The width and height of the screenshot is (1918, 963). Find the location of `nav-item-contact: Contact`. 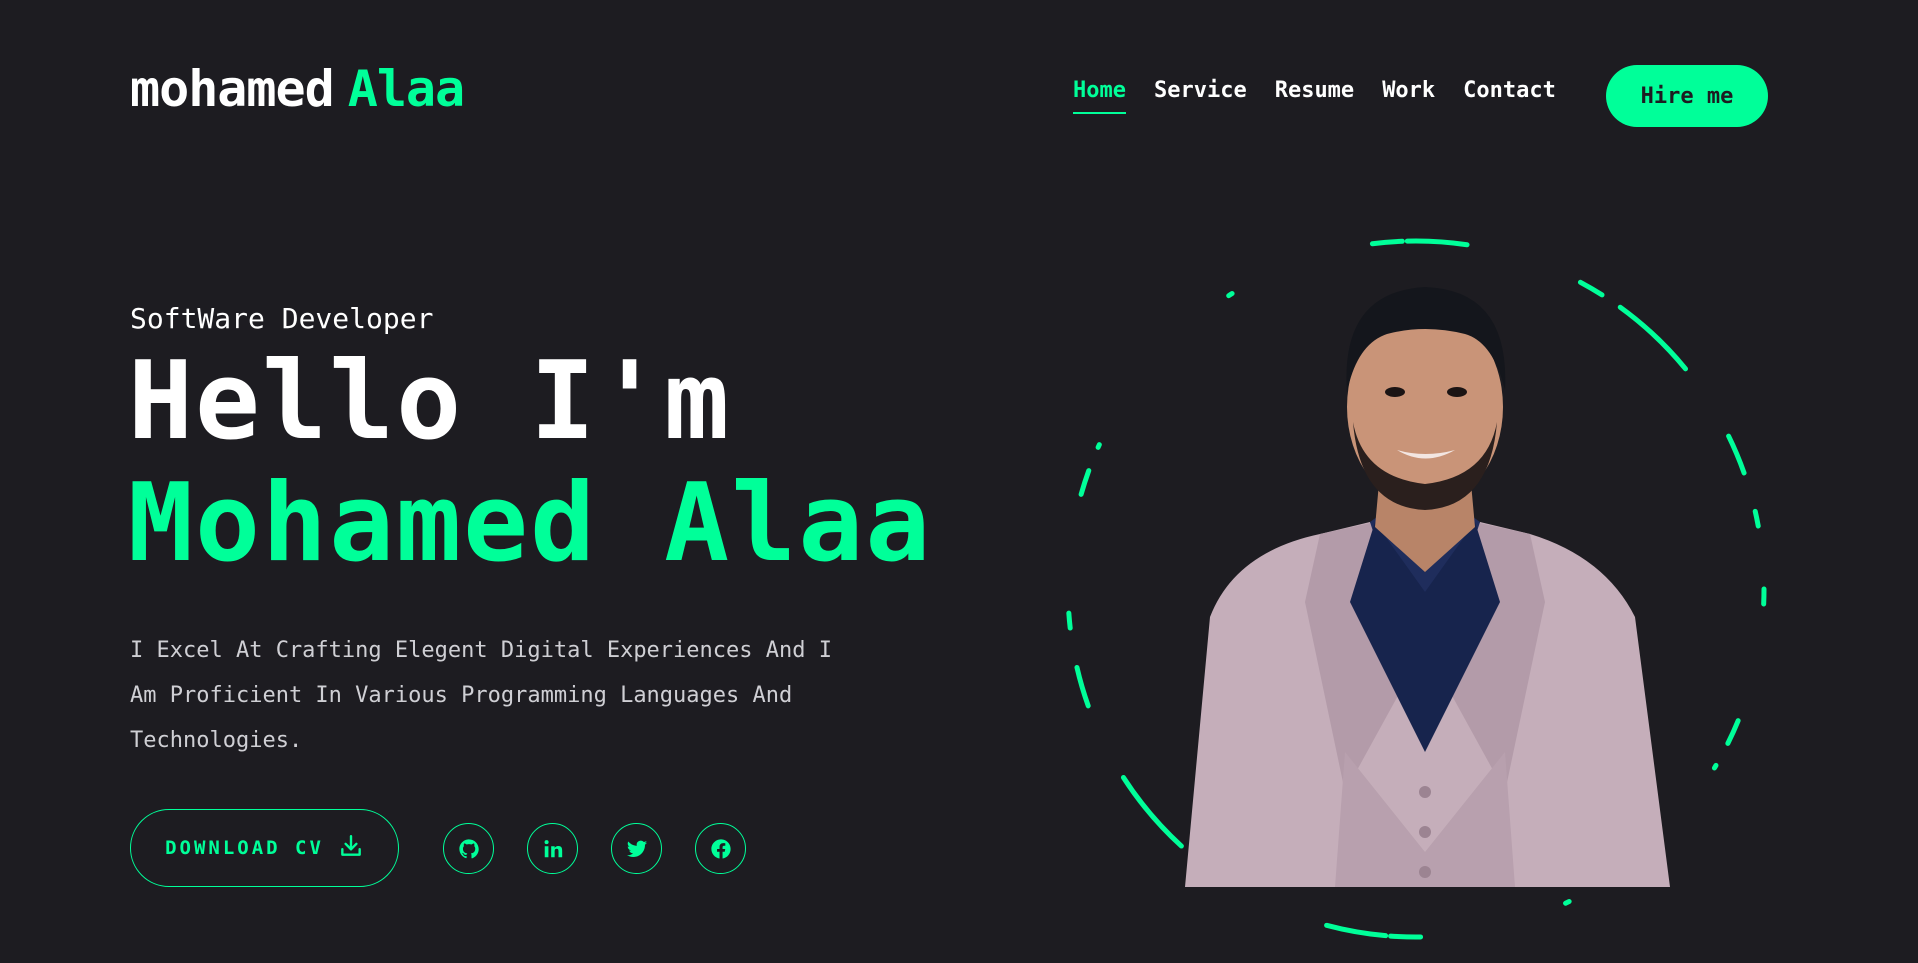

nav-item-contact: Contact is located at coordinates (1509, 97).